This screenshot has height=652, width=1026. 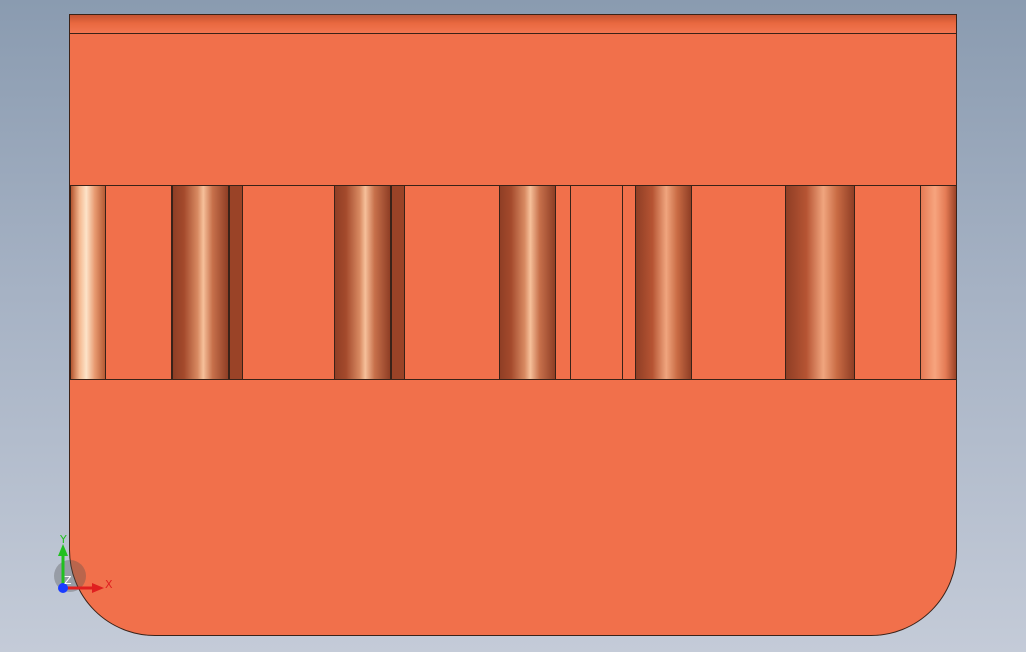 What do you see at coordinates (938, 282) in the screenshot?
I see `slot-edge-right` at bounding box center [938, 282].